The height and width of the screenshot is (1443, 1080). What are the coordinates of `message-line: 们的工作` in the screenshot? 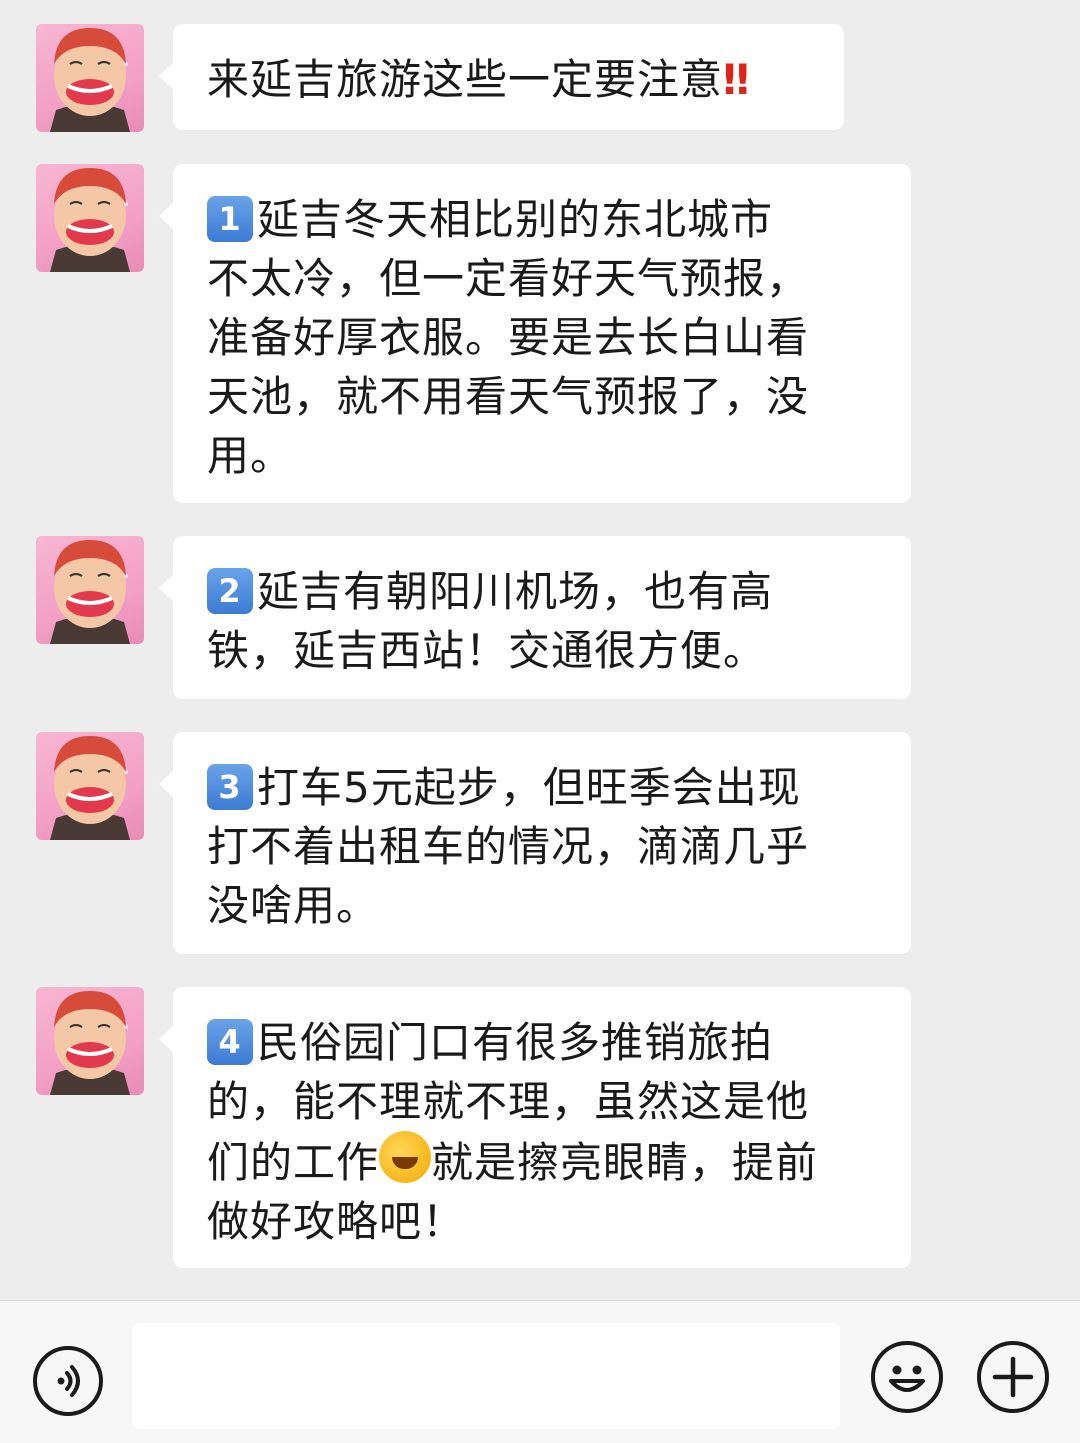 It's located at (293, 1162).